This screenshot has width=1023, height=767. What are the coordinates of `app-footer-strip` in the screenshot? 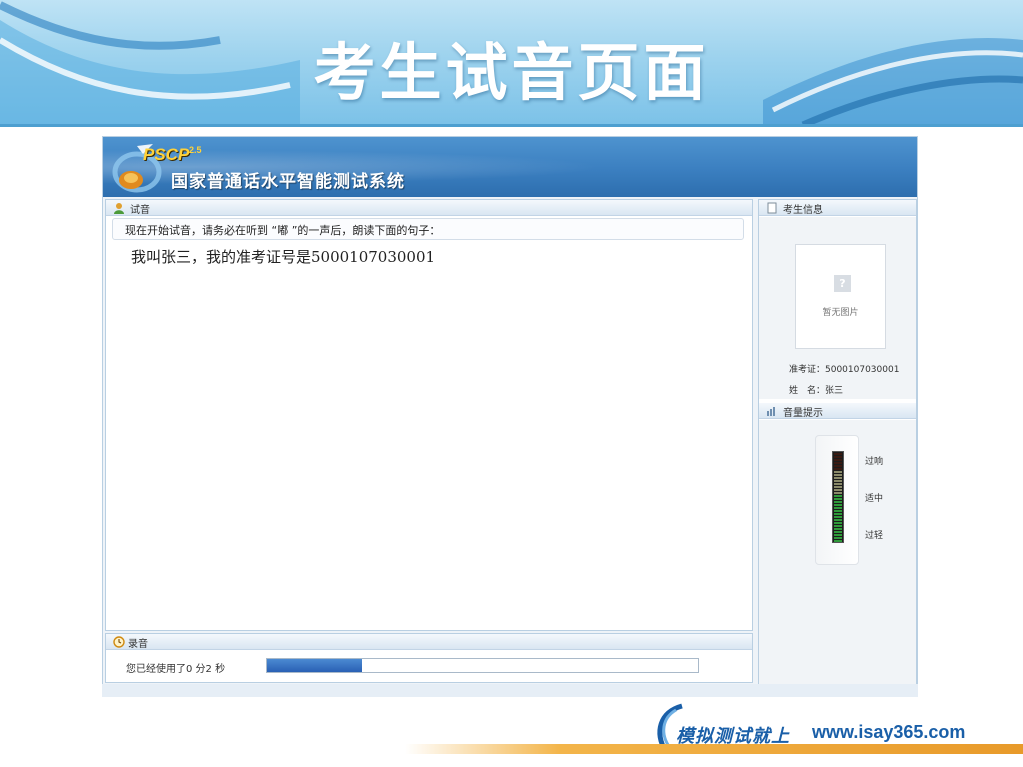 It's located at (510, 690).